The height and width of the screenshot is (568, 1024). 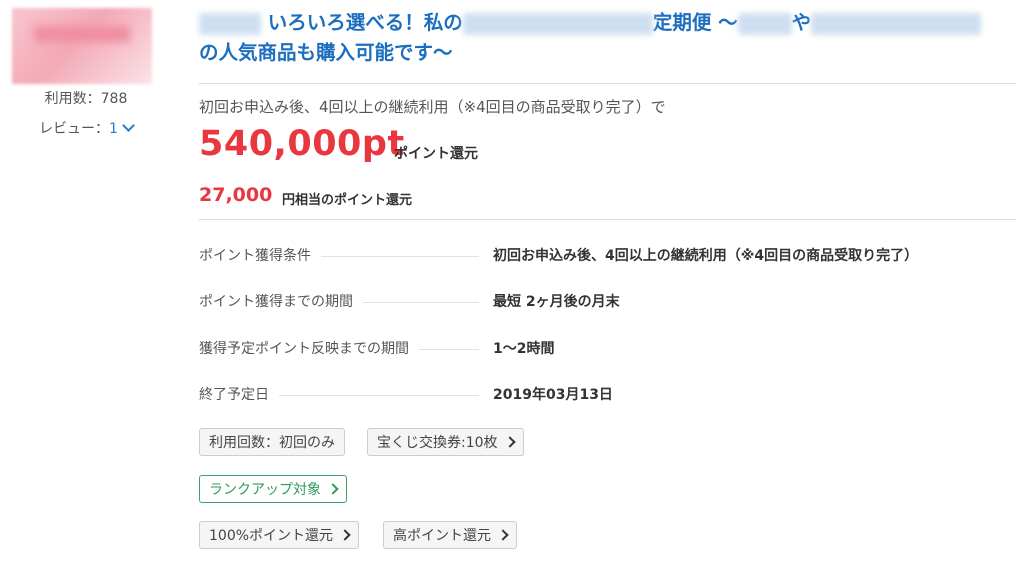 What do you see at coordinates (271, 536) in the screenshot?
I see `tag-label: 100%ポイント還元` at bounding box center [271, 536].